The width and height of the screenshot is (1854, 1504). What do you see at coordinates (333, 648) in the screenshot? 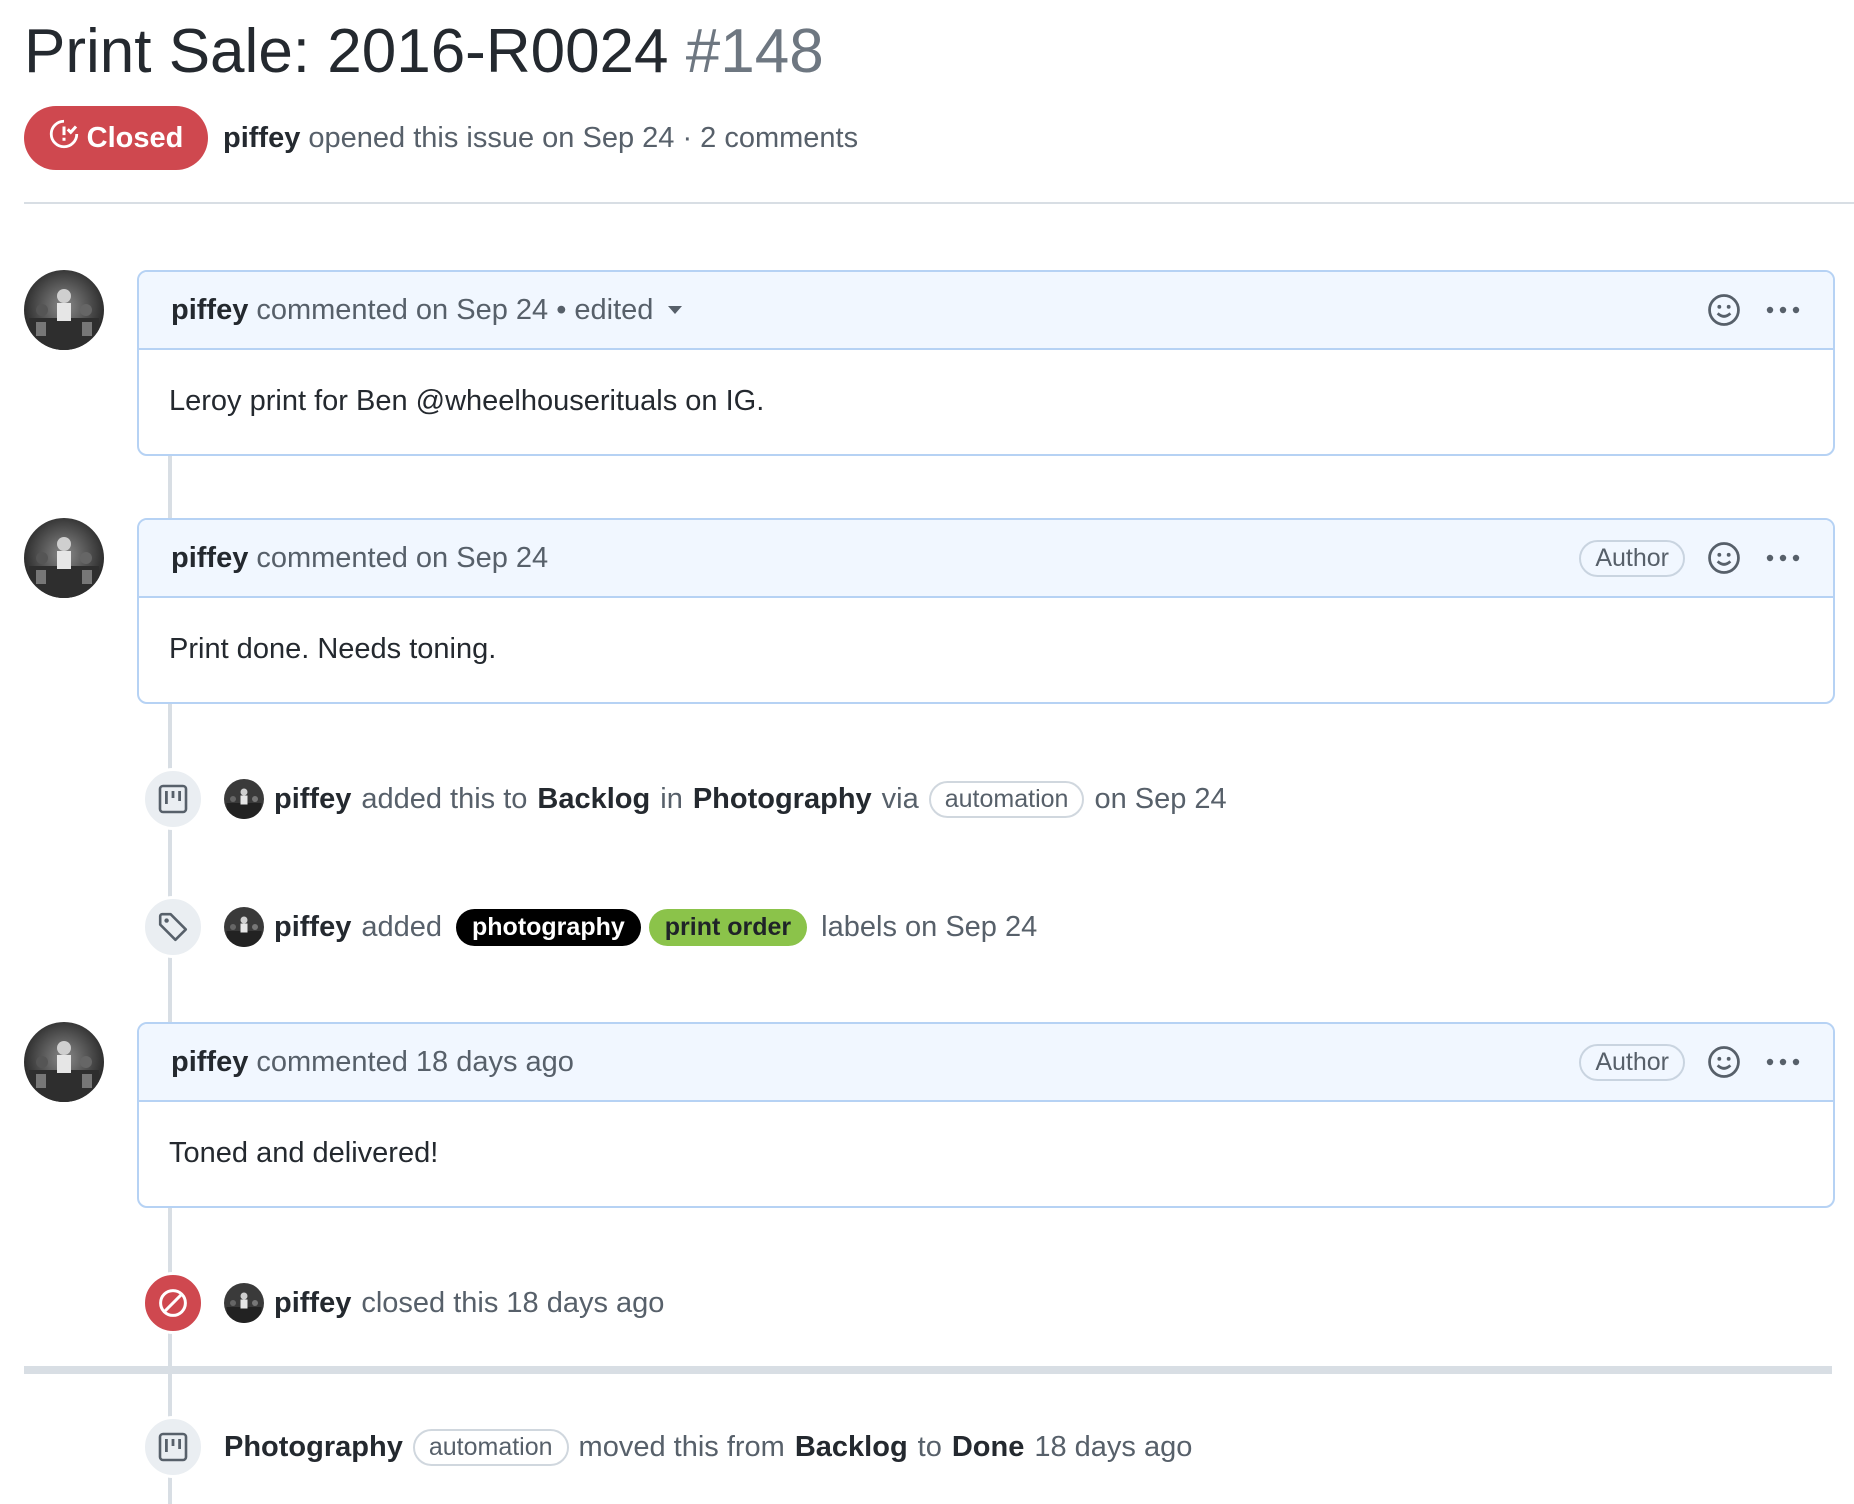
I see `comment-body: Print done. Needs toning.` at bounding box center [333, 648].